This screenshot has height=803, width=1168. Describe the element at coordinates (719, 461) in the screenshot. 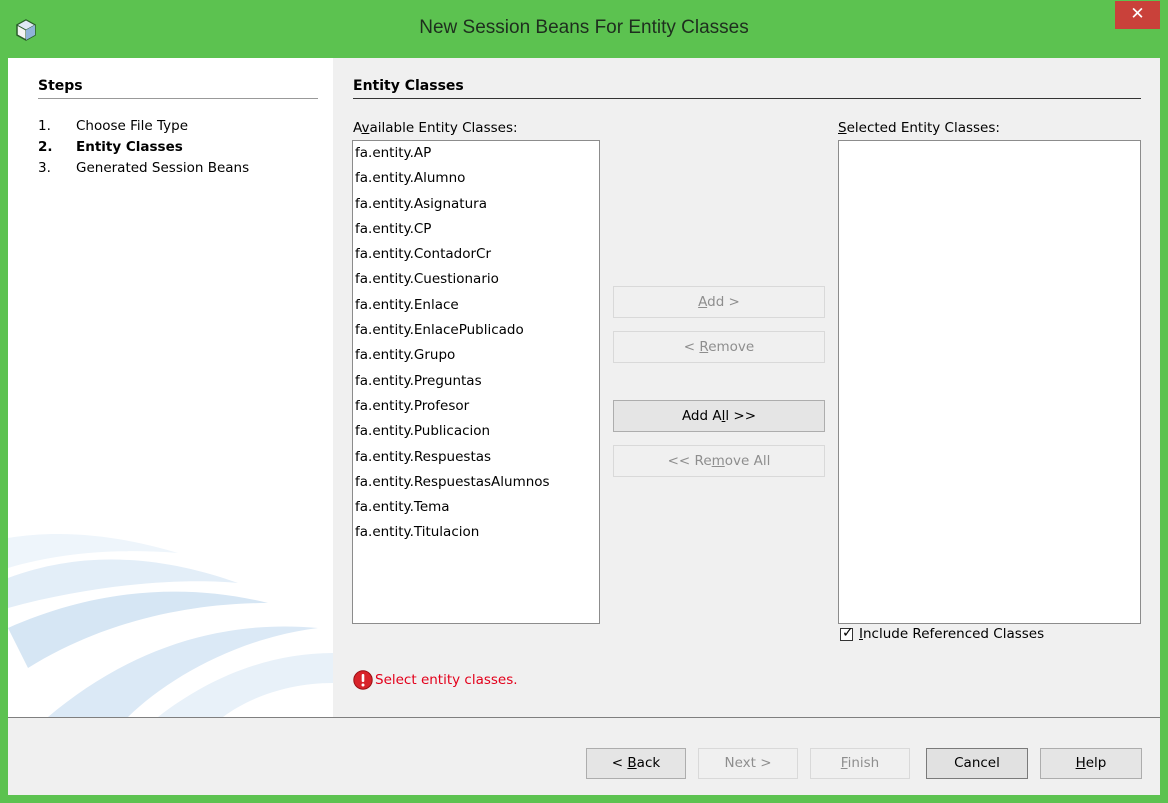

I see `remove-all-button: << Remove All` at that location.